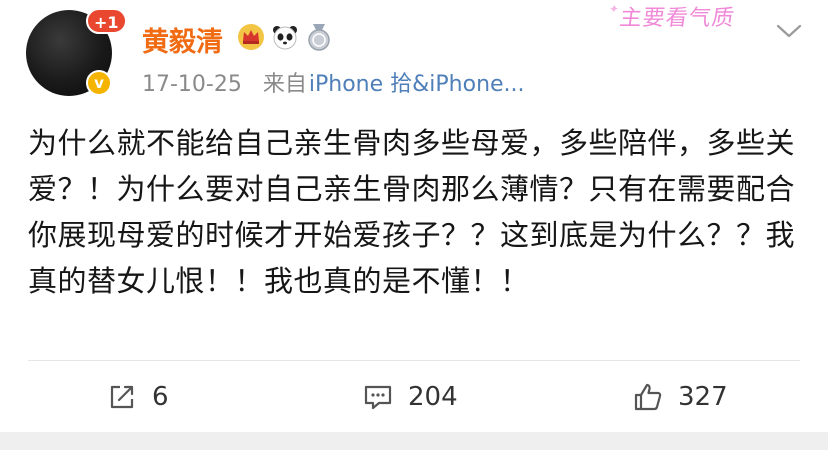 The image size is (828, 450). Describe the element at coordinates (319, 37) in the screenshot. I see `medal-icon` at that location.